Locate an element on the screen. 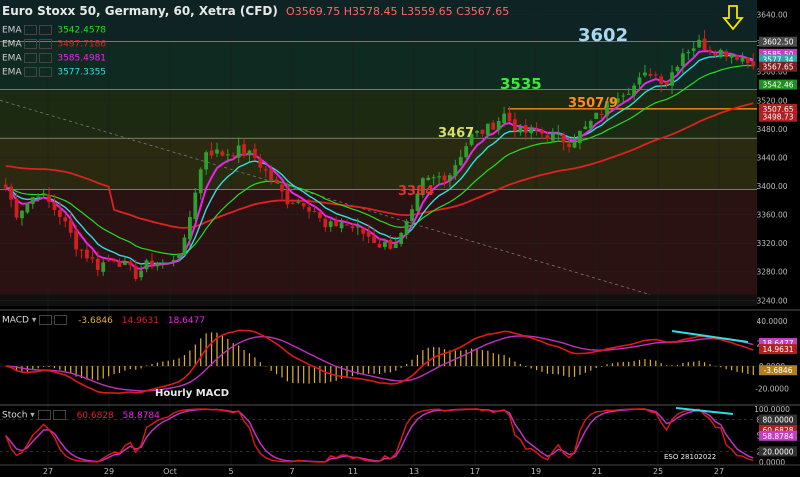 This screenshot has height=477, width=800. ema-legend-value: 3497.7186 is located at coordinates (82, 44).